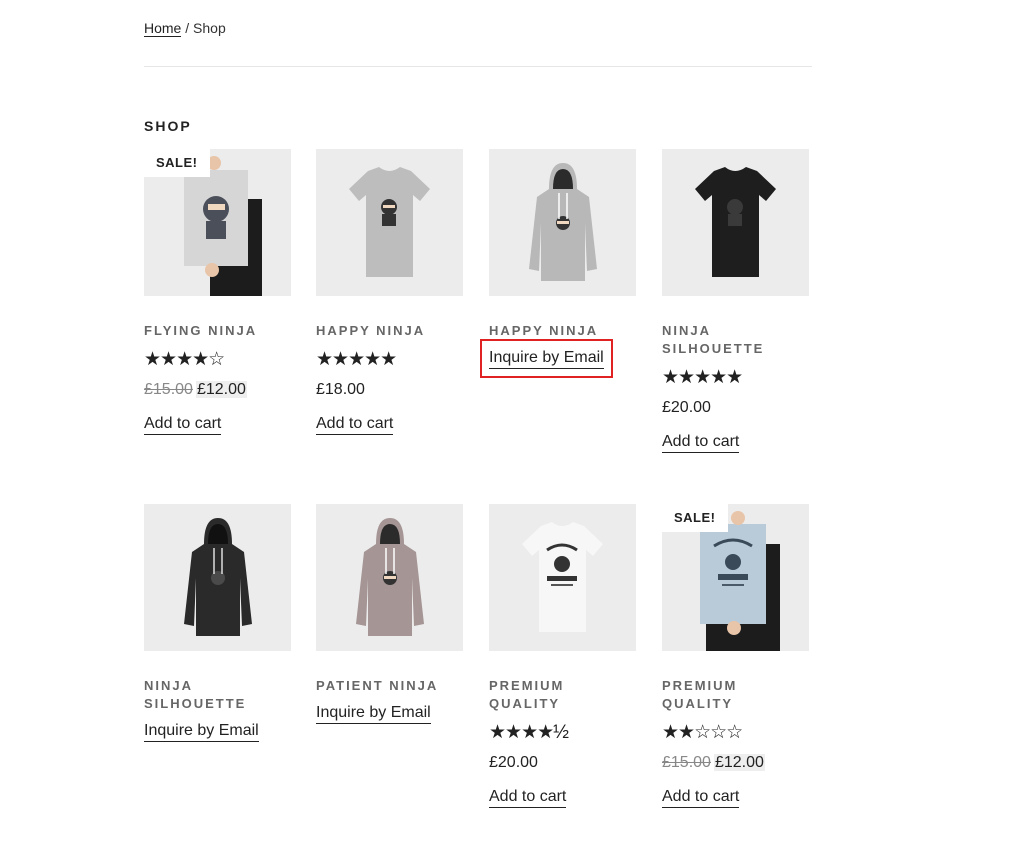 The image size is (1024, 852). I want to click on product-card-patient-ninja: PATIENT NINJA Inquire by Email, so click(391, 614).